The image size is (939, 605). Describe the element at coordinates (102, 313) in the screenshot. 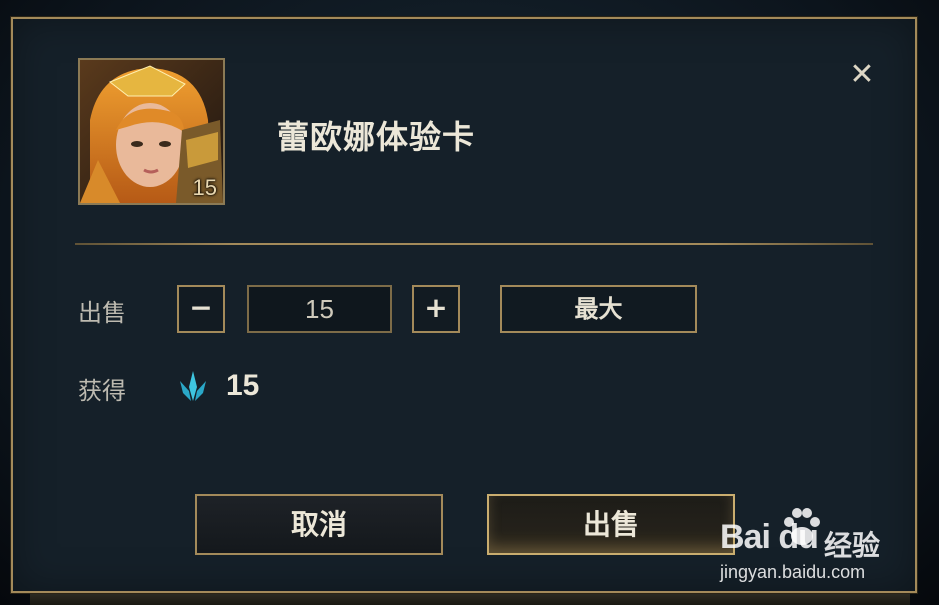

I see `sell-label: 出售` at that location.